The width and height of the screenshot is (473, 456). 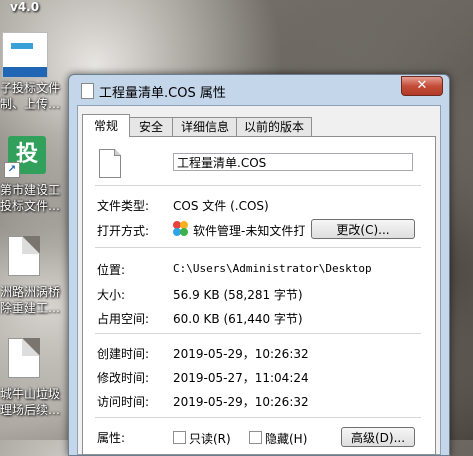 What do you see at coordinates (259, 90) in the screenshot?
I see `title-bar: 工程量清单.COS 属性 ✕` at bounding box center [259, 90].